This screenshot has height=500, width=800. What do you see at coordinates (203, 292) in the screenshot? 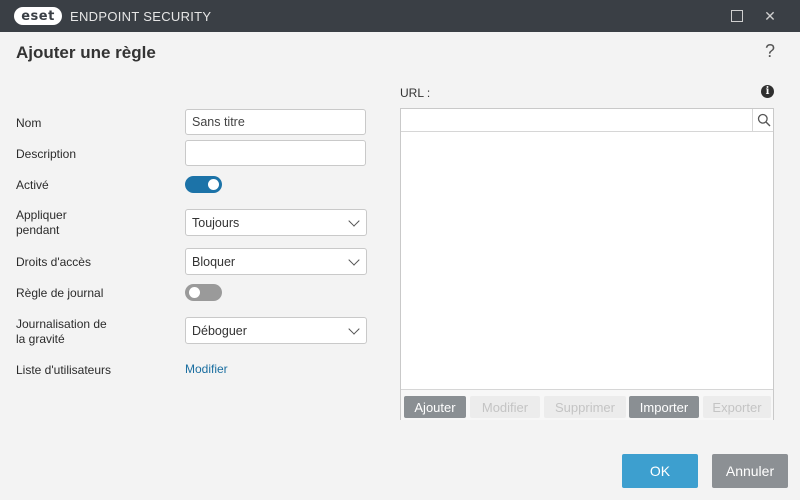
I see `log-rule-toggle` at bounding box center [203, 292].